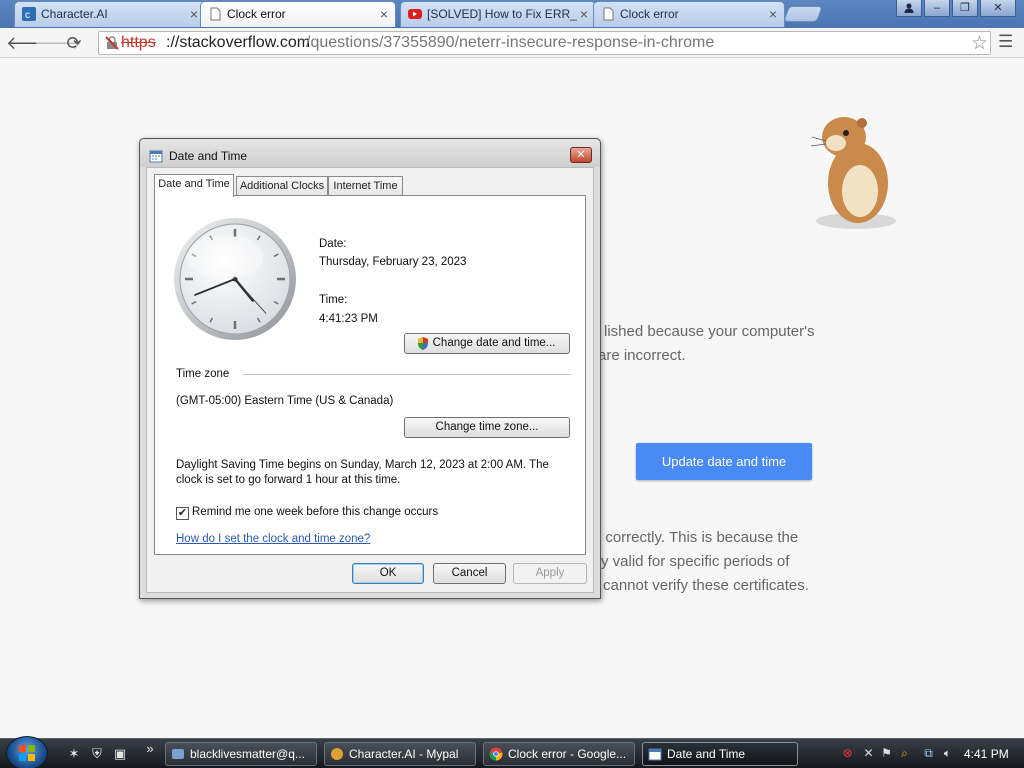 The width and height of the screenshot is (1024, 768). Describe the element at coordinates (947, 753) in the screenshot. I see `volume-icon: 🔈︎` at that location.